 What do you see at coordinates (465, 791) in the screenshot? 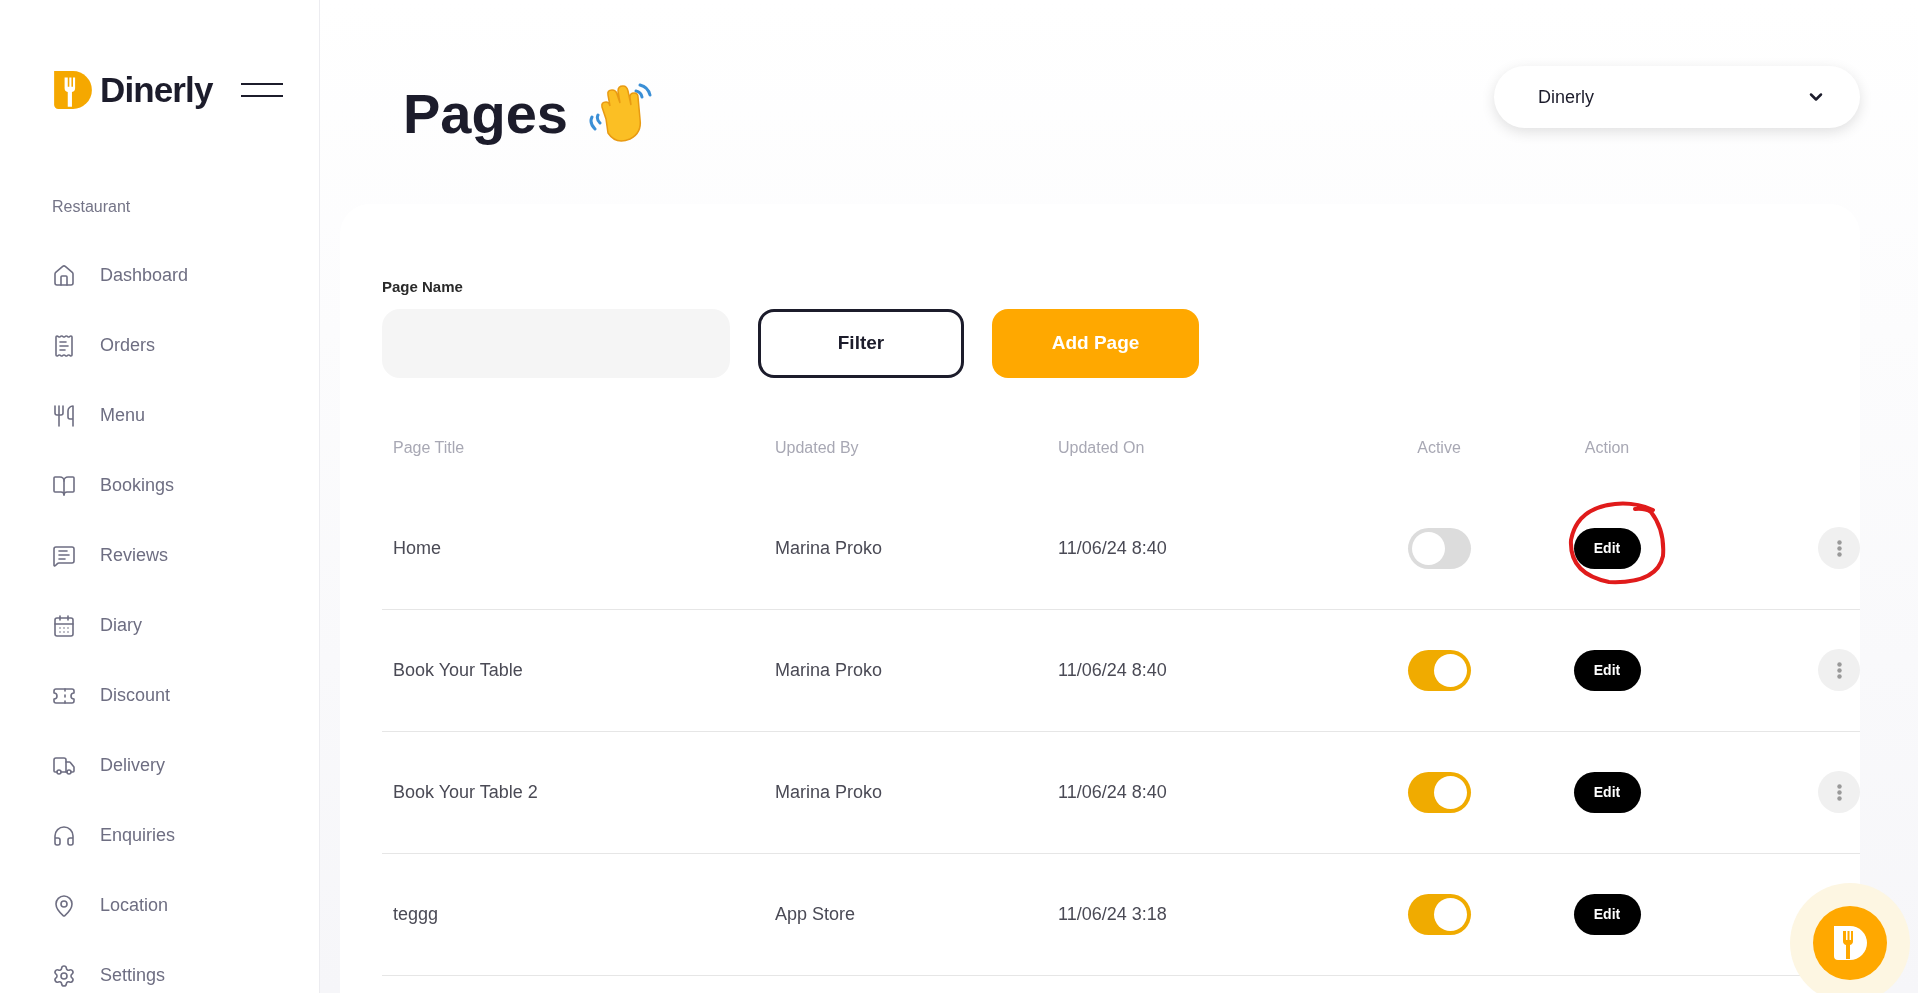
I see `table-cell: Book Your Table 2` at bounding box center [465, 791].